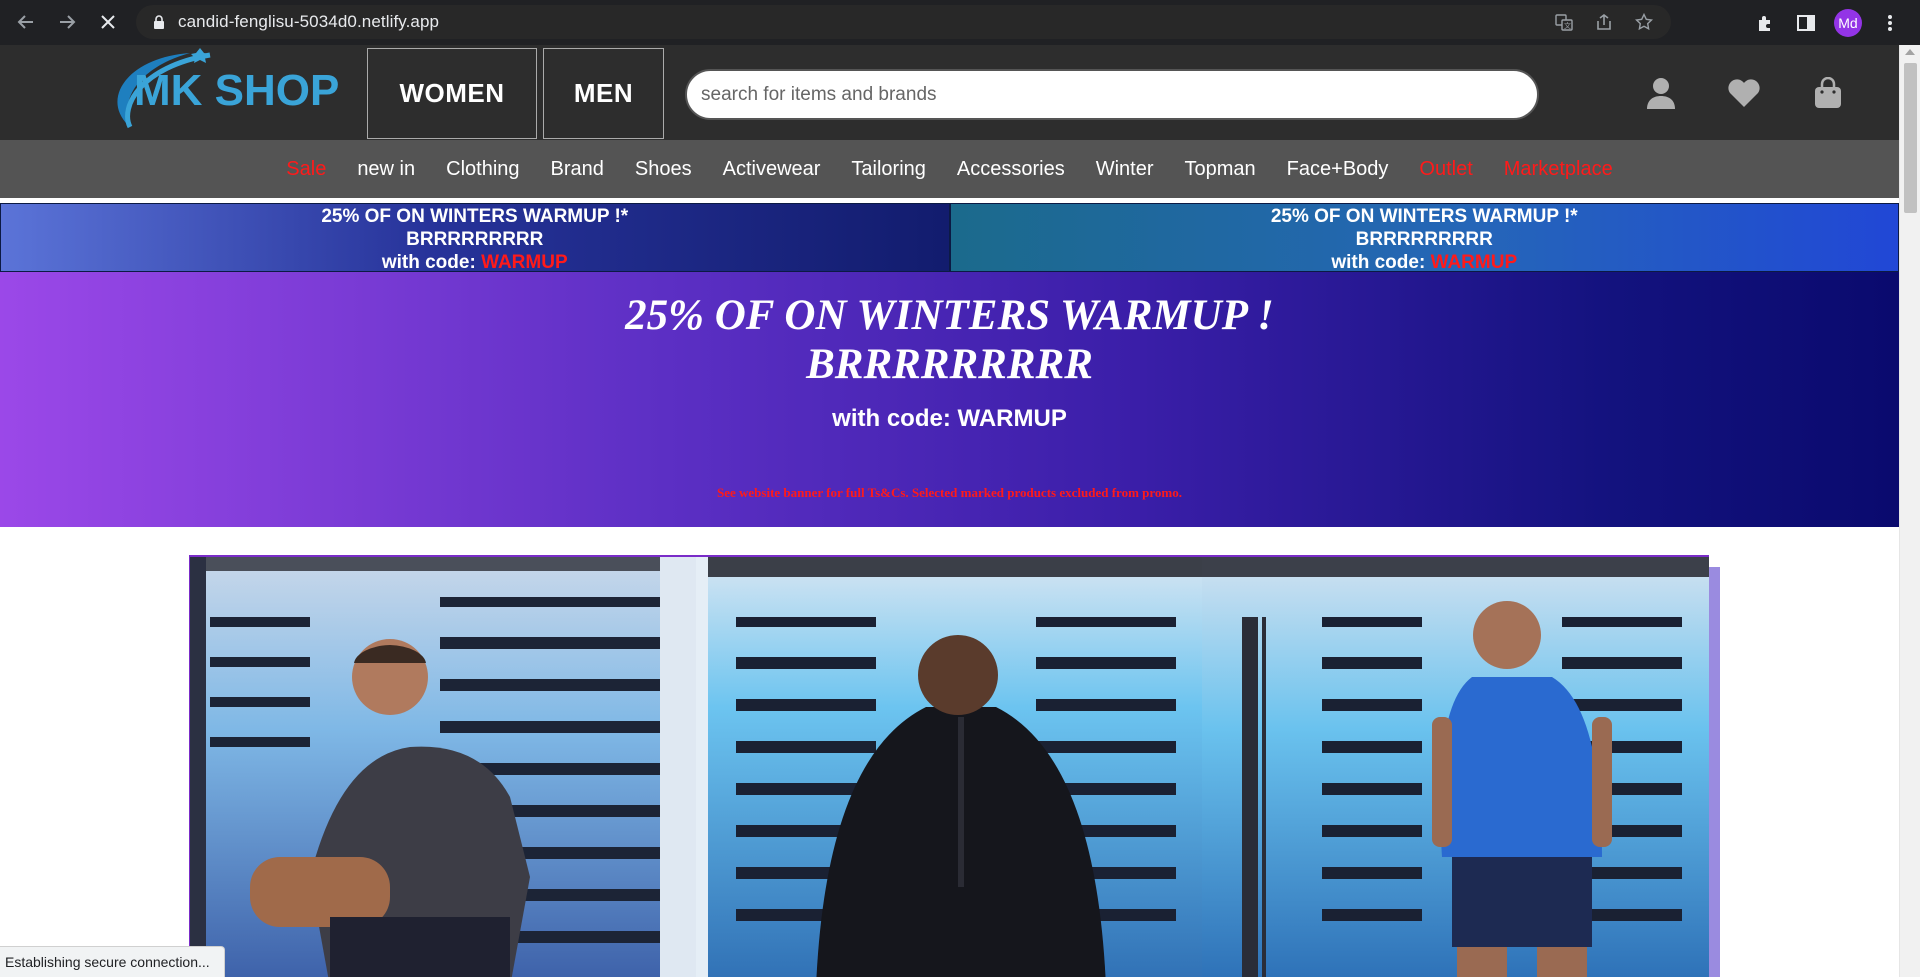 The height and width of the screenshot is (977, 1920). I want to click on mk-shop-logo-icon: MK SHOP, so click(228, 88).